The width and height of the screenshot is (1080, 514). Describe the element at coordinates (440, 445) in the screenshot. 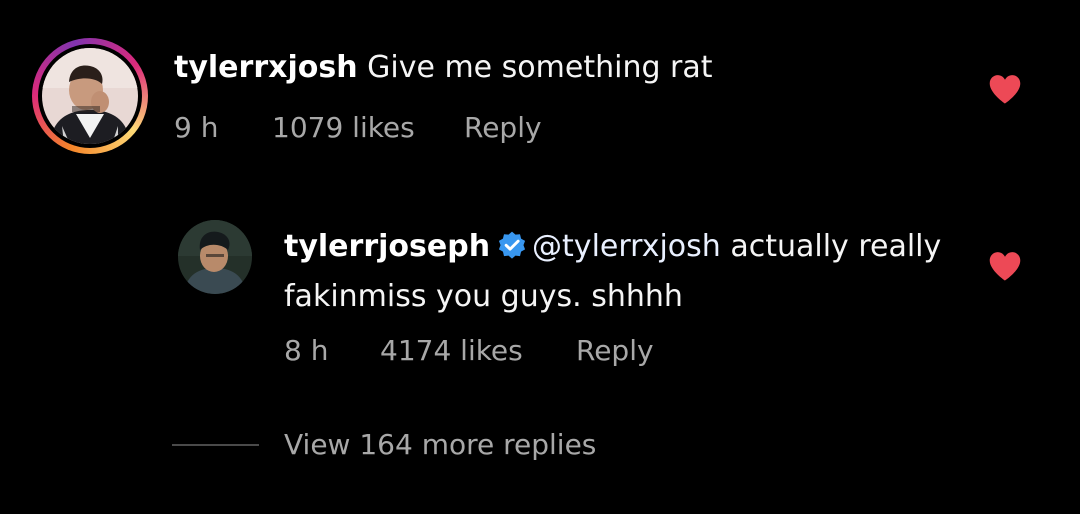

I see `view-more-replies-button: View 164 more replies` at that location.